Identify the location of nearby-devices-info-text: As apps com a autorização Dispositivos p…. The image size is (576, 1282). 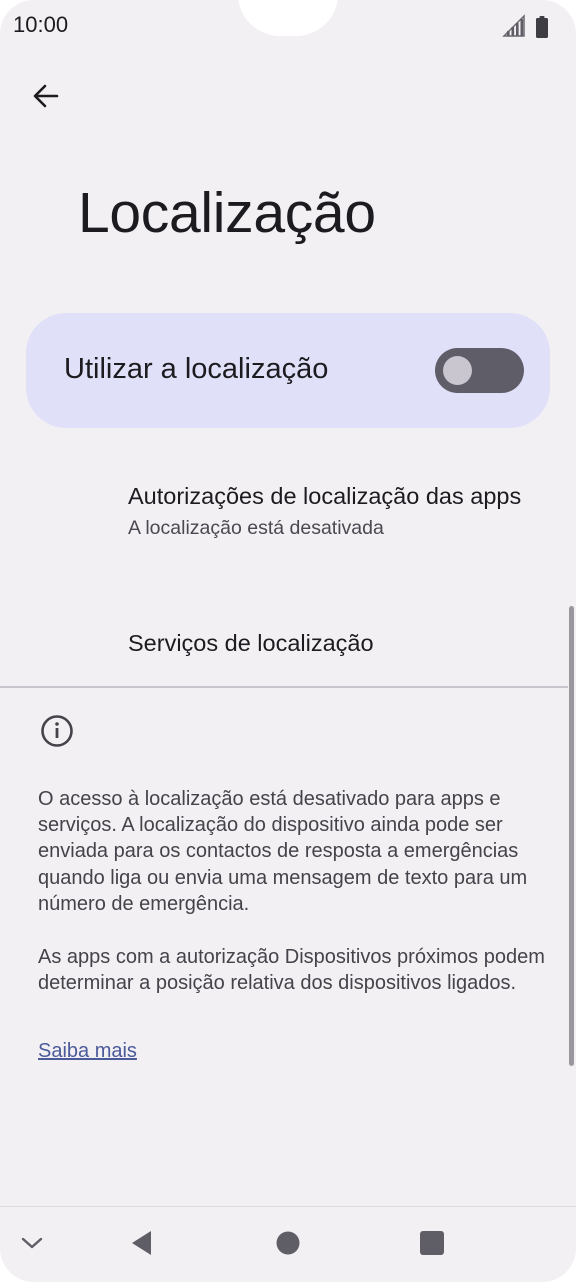
(291, 970).